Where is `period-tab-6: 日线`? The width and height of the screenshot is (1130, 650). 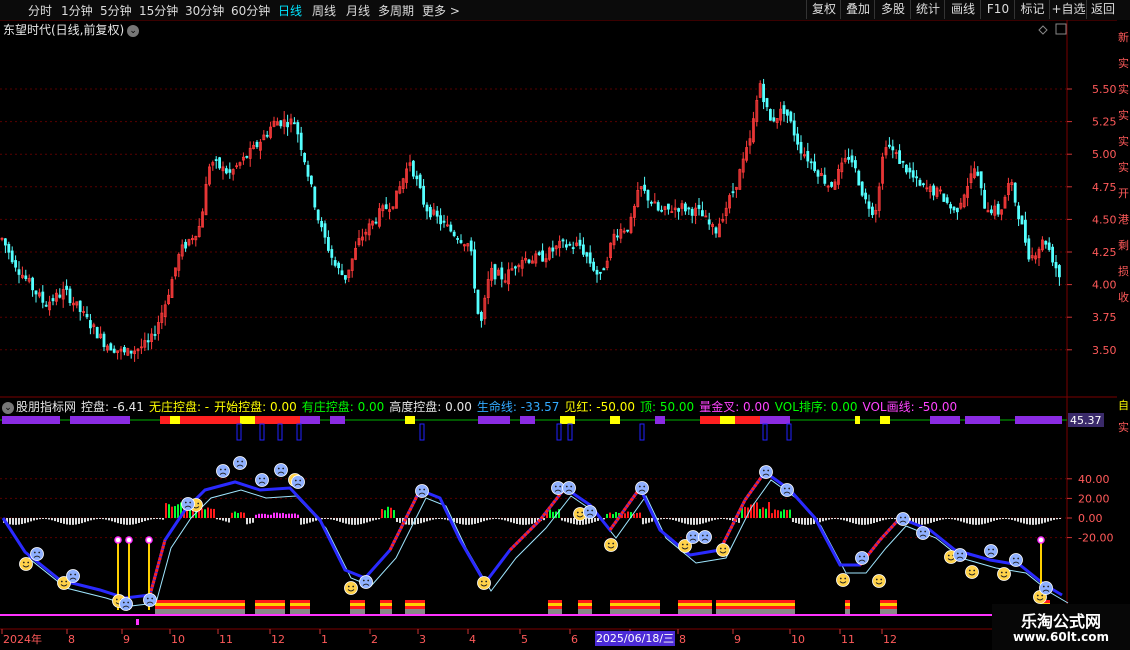 period-tab-6: 日线 is located at coordinates (290, 10).